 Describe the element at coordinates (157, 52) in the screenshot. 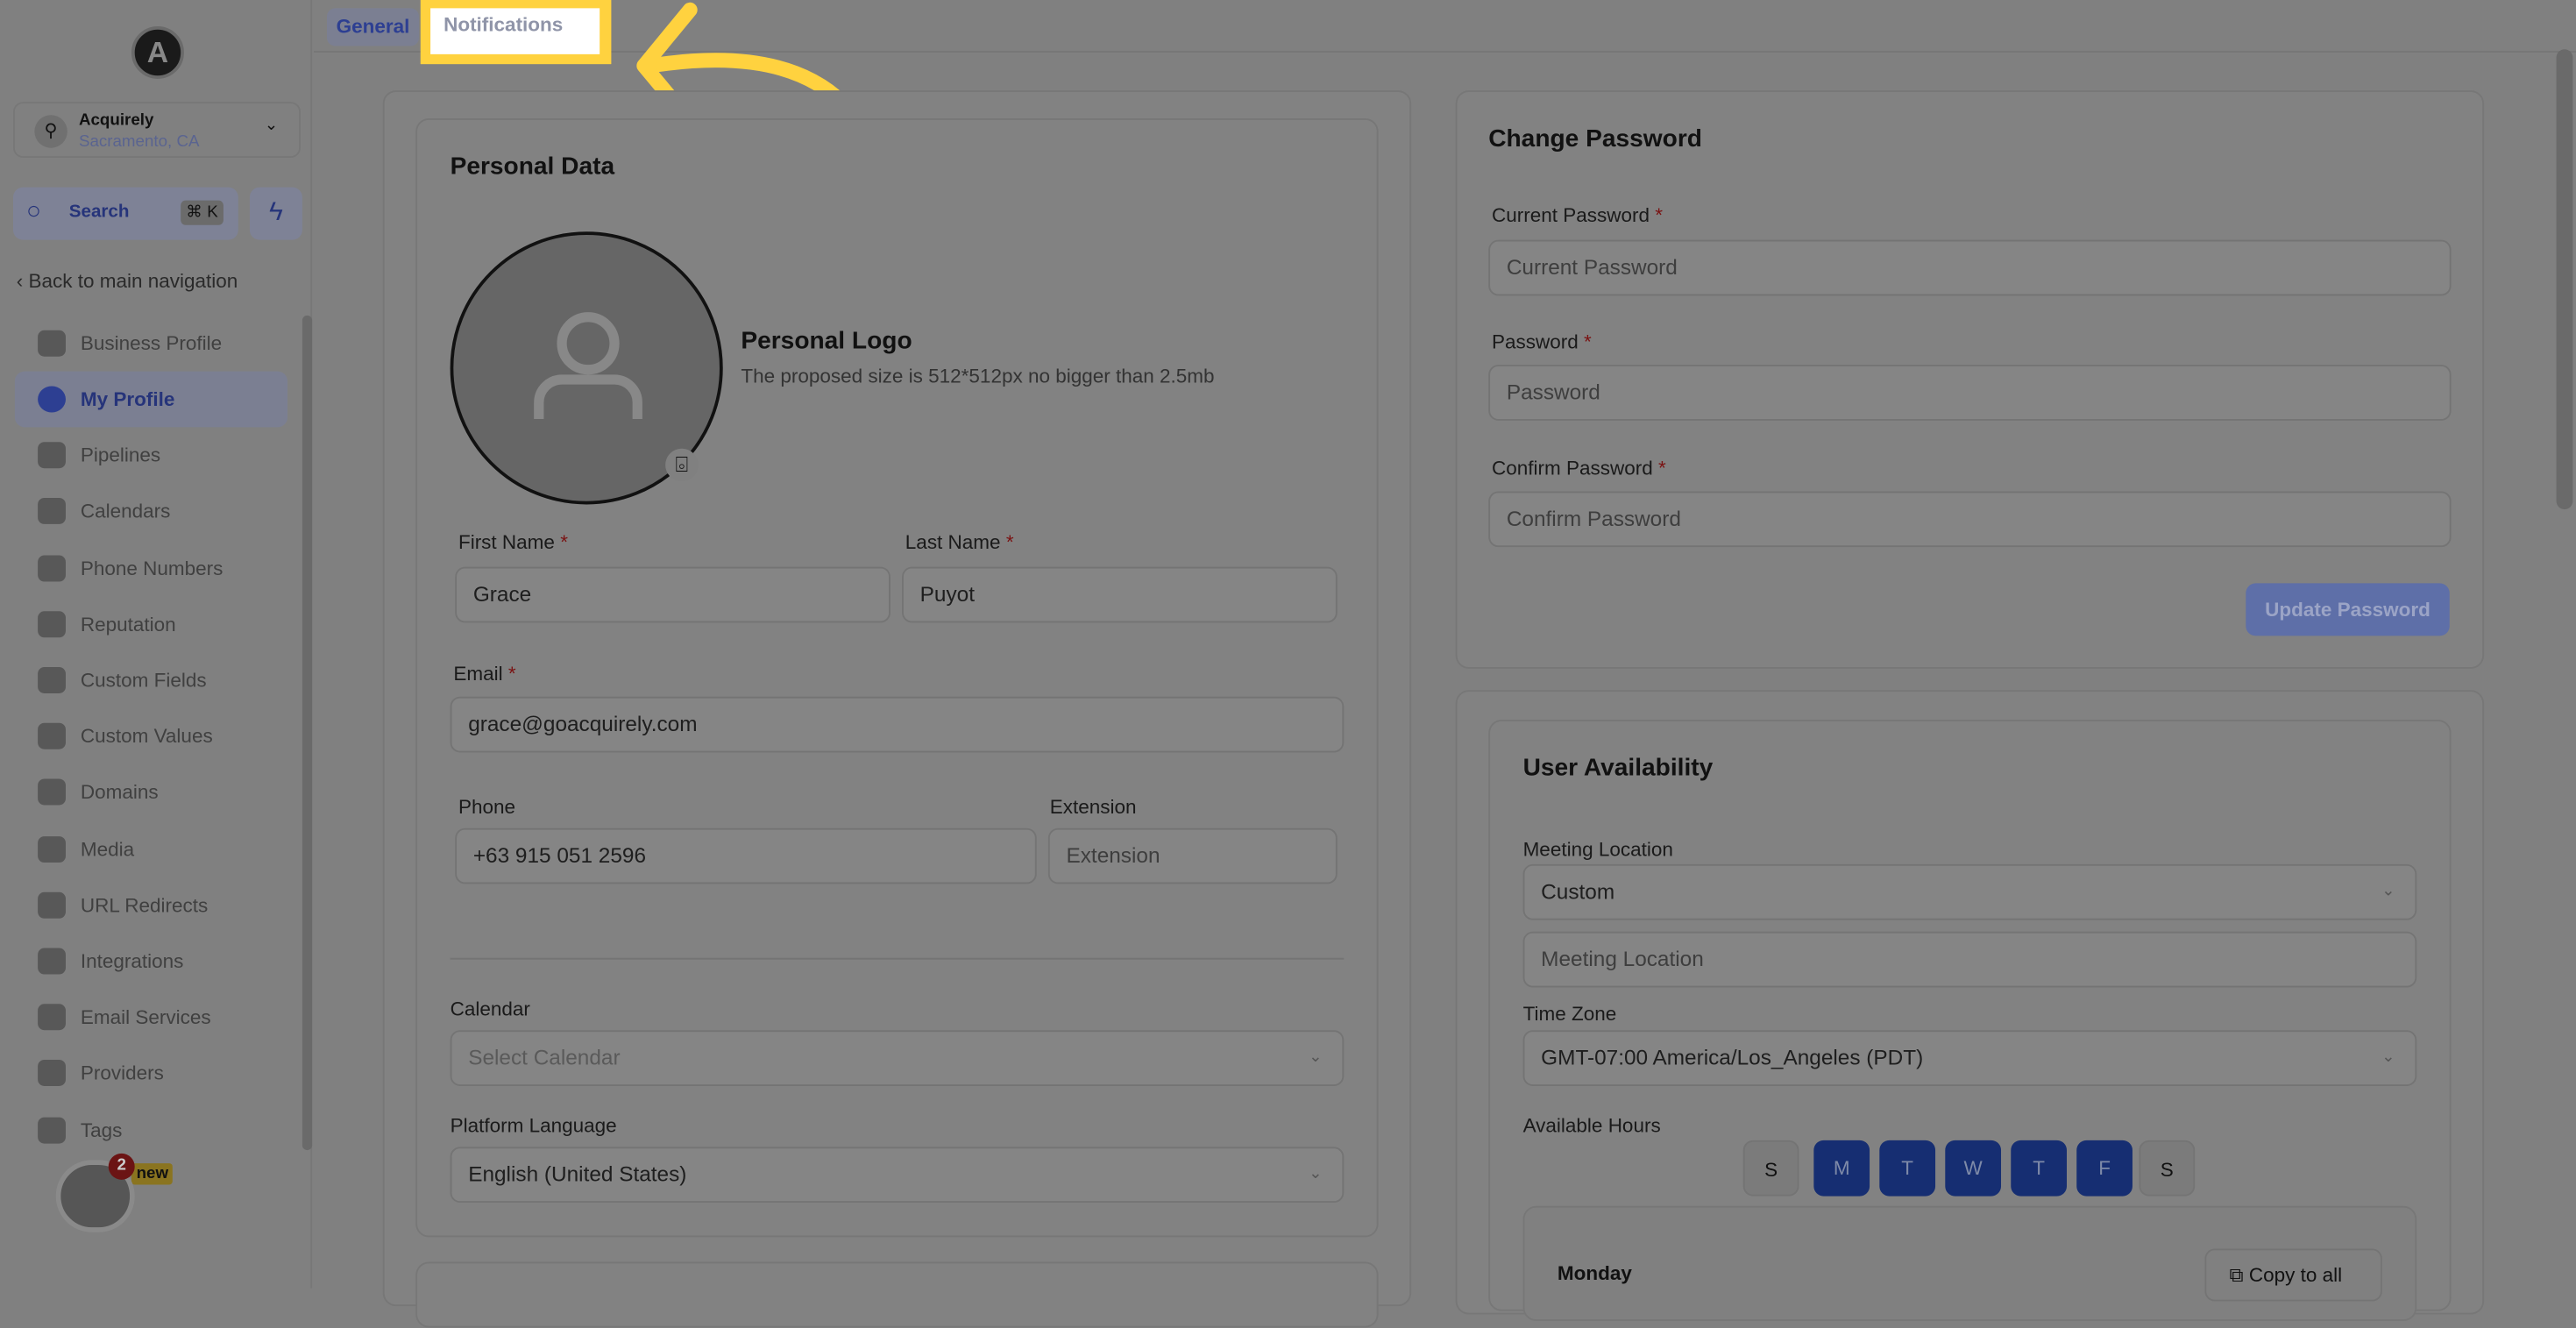

I see `app-logo: A` at that location.